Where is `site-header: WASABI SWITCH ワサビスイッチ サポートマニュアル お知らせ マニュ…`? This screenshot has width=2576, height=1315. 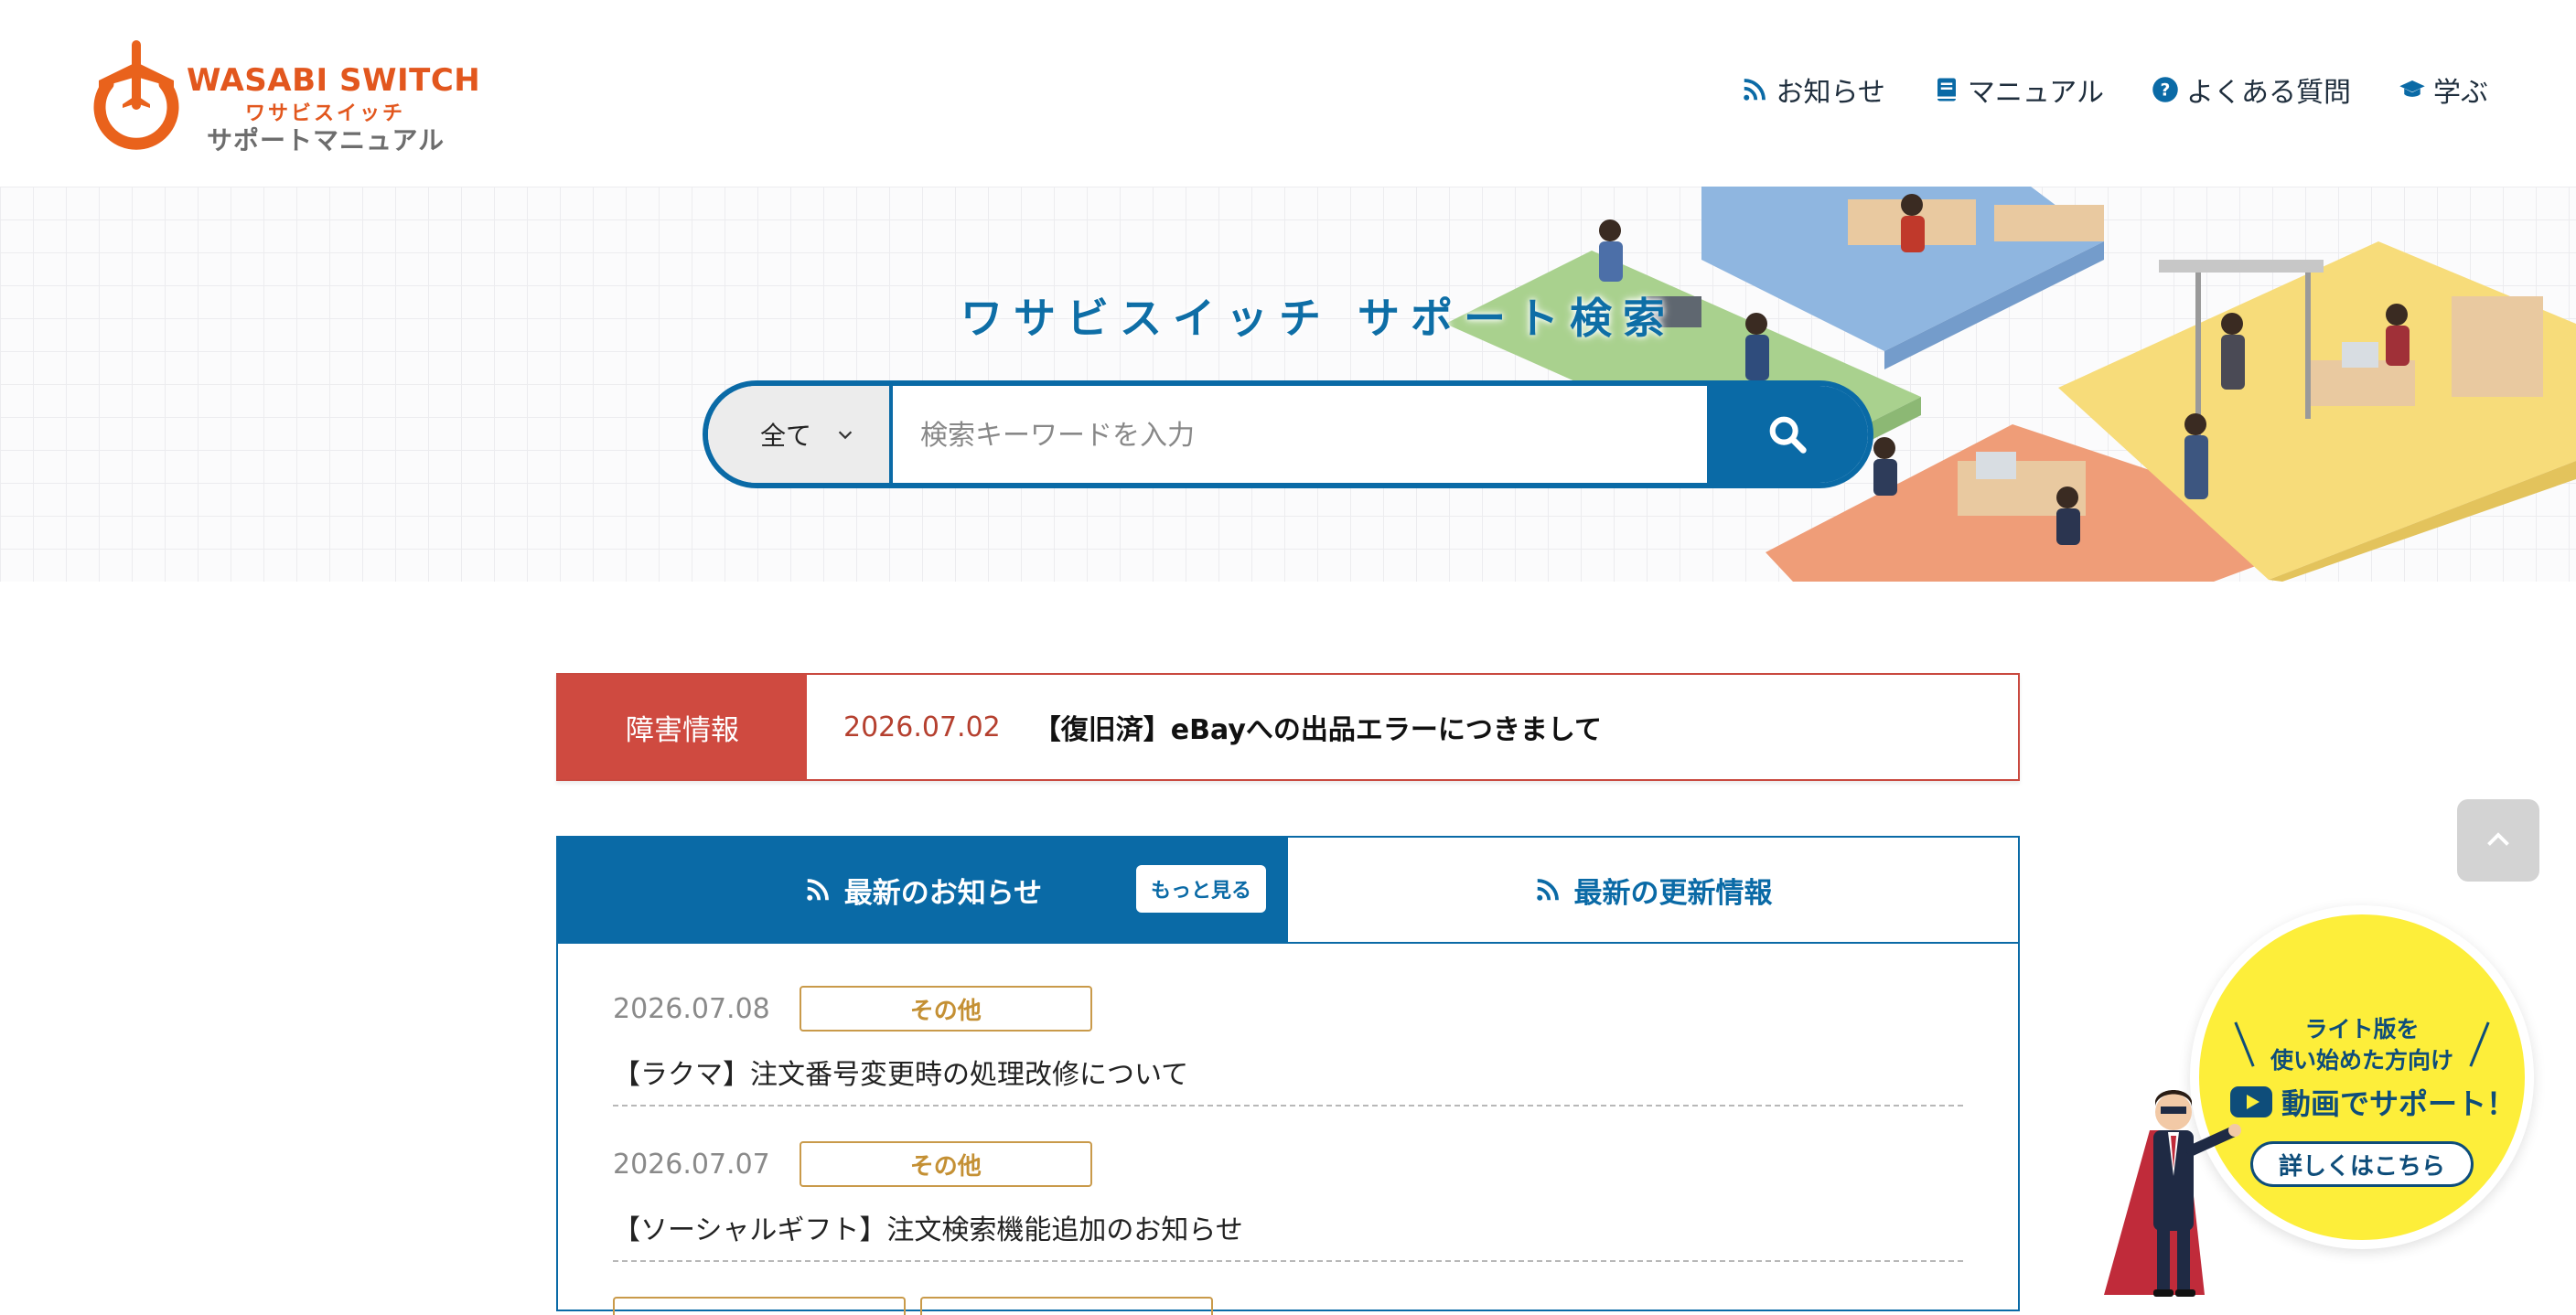 site-header: WASABI SWITCH ワサビスイッチ サポートマニュアル お知らせ マニュ… is located at coordinates (1288, 93).